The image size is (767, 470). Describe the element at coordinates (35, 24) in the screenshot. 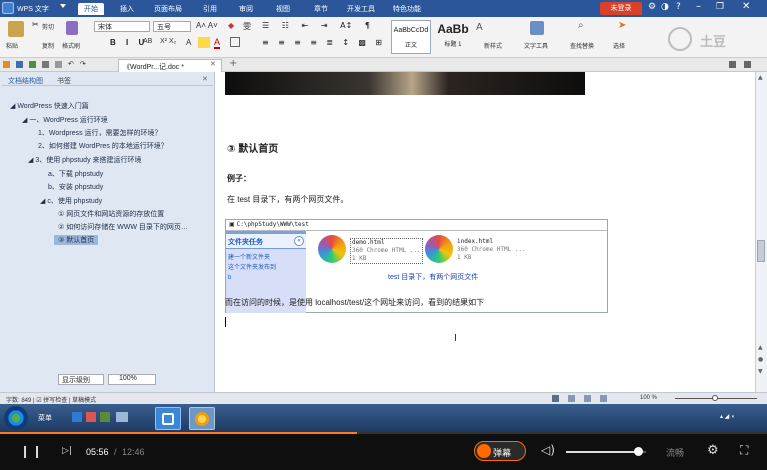

I see `cut-icon: ✂` at that location.